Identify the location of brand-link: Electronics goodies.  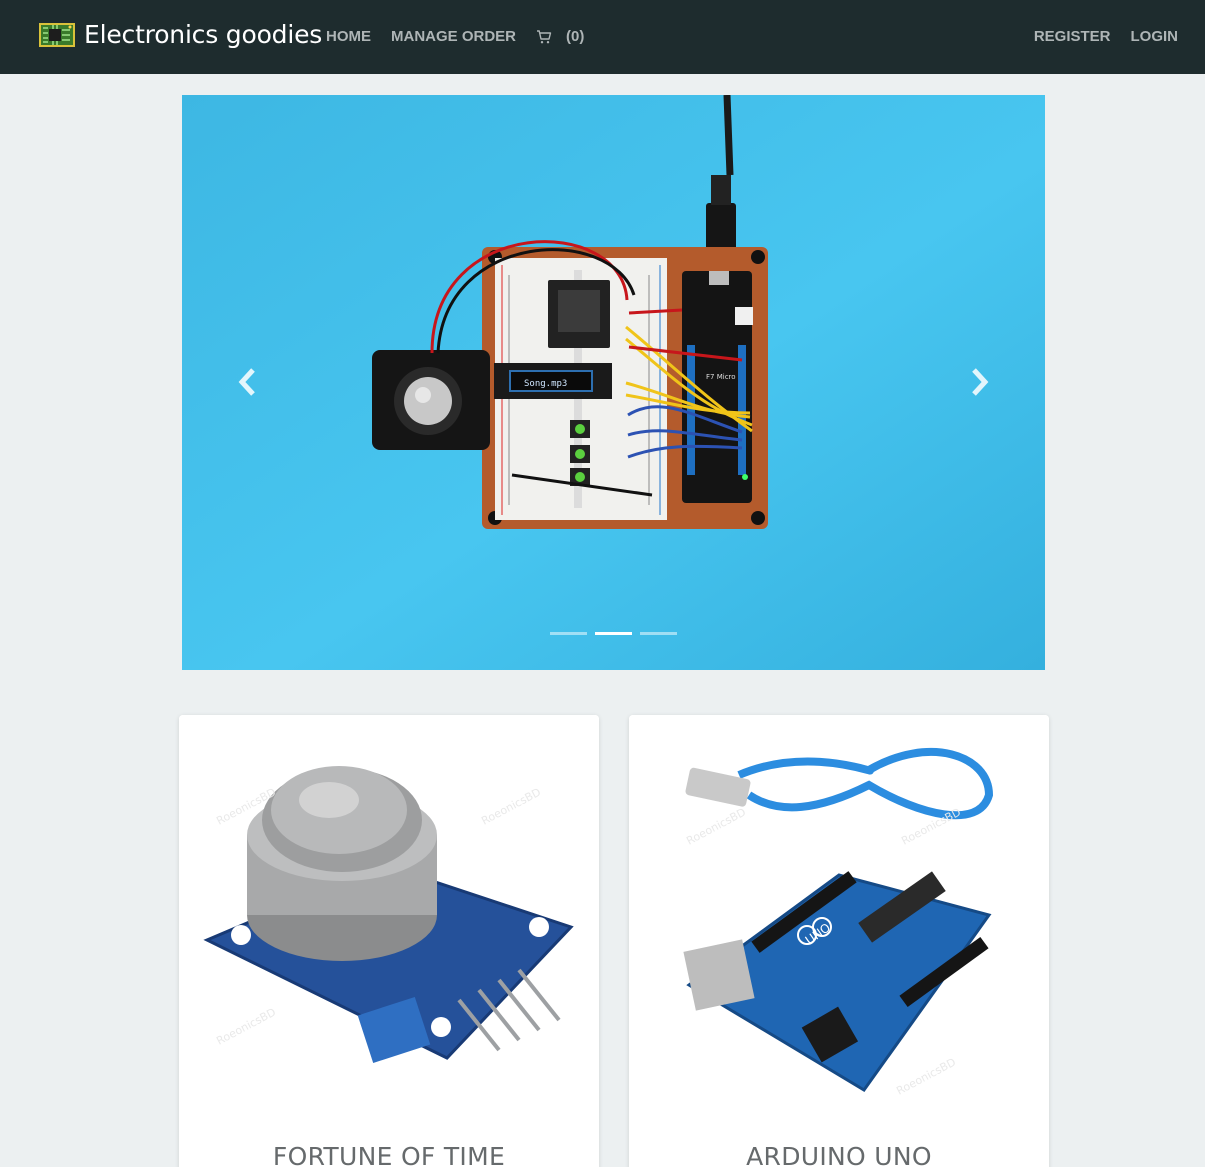
(180, 34).